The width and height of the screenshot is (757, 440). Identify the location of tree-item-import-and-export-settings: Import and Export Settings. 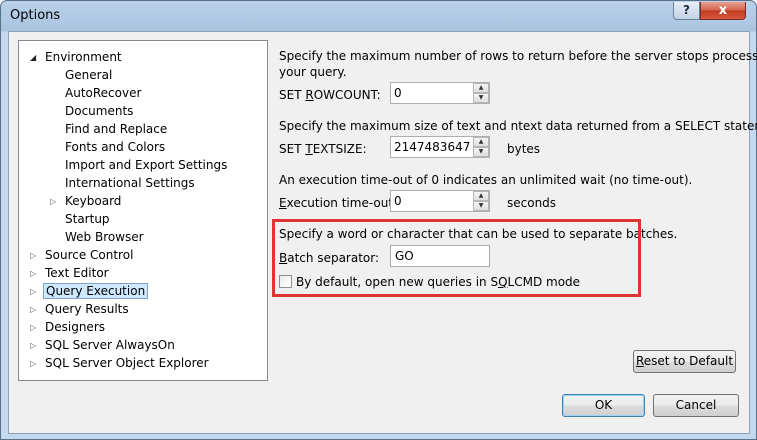
(146, 165).